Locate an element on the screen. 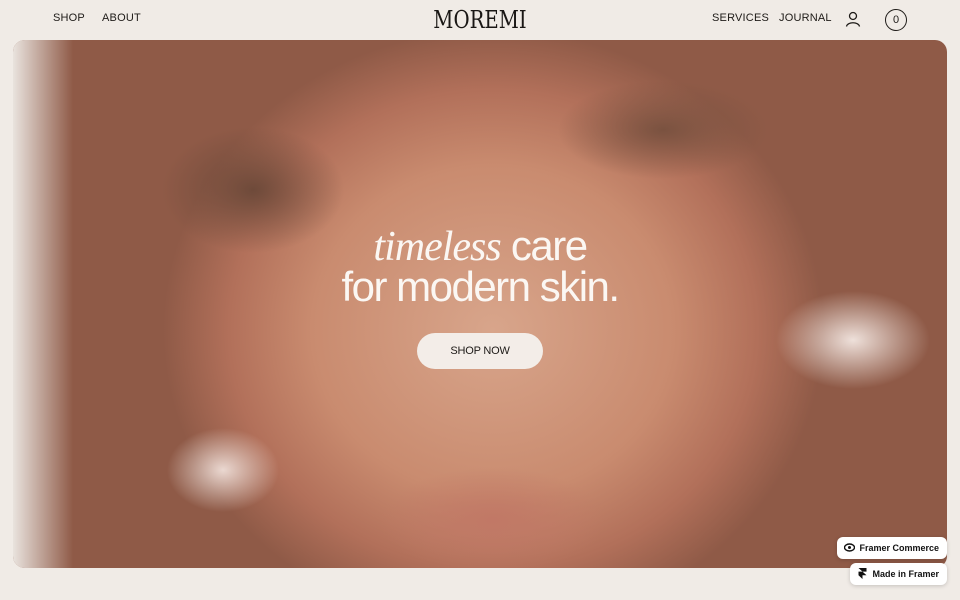  hero-title-rest: care is located at coordinates (544, 245).